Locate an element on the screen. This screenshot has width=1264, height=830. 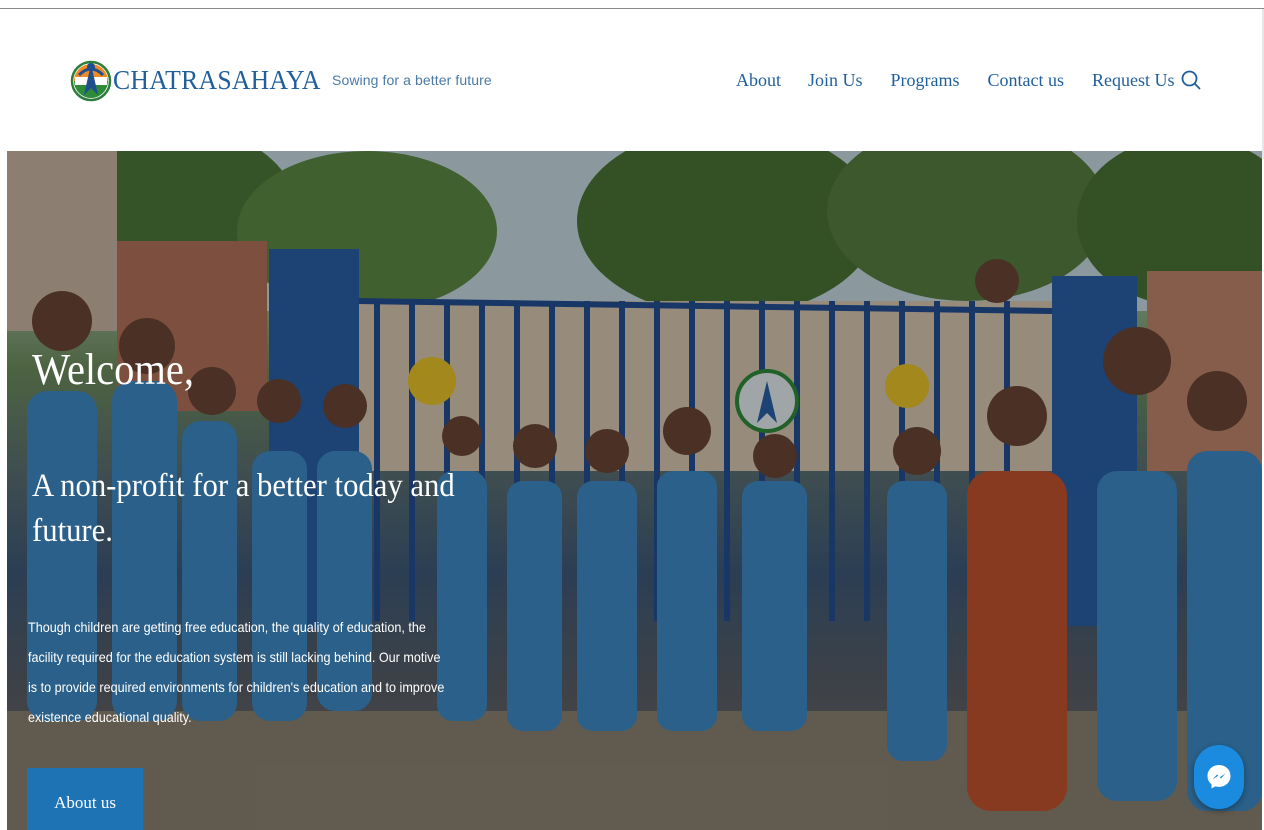
nav-about: About is located at coordinates (758, 80).